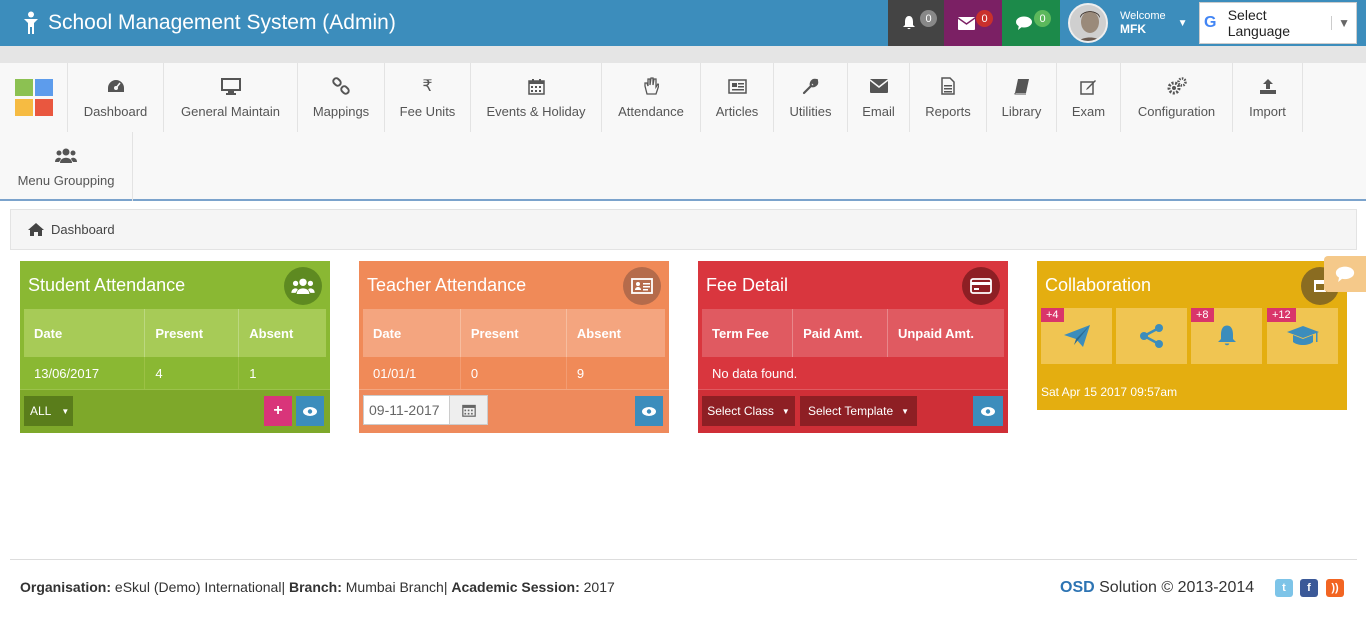 Image resolution: width=1366 pixels, height=623 pixels. Describe the element at coordinates (34, 97) in the screenshot. I see `logo` at that location.